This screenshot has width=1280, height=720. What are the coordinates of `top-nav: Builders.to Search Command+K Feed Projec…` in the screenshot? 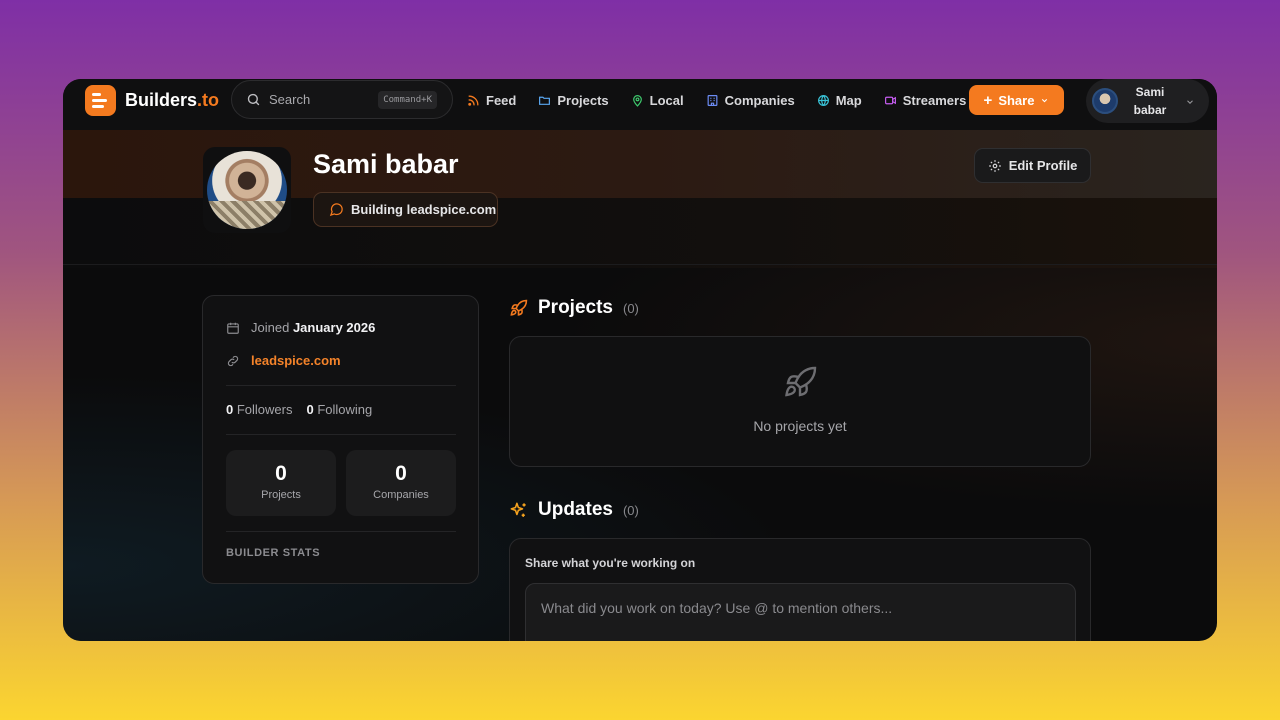 It's located at (640, 104).